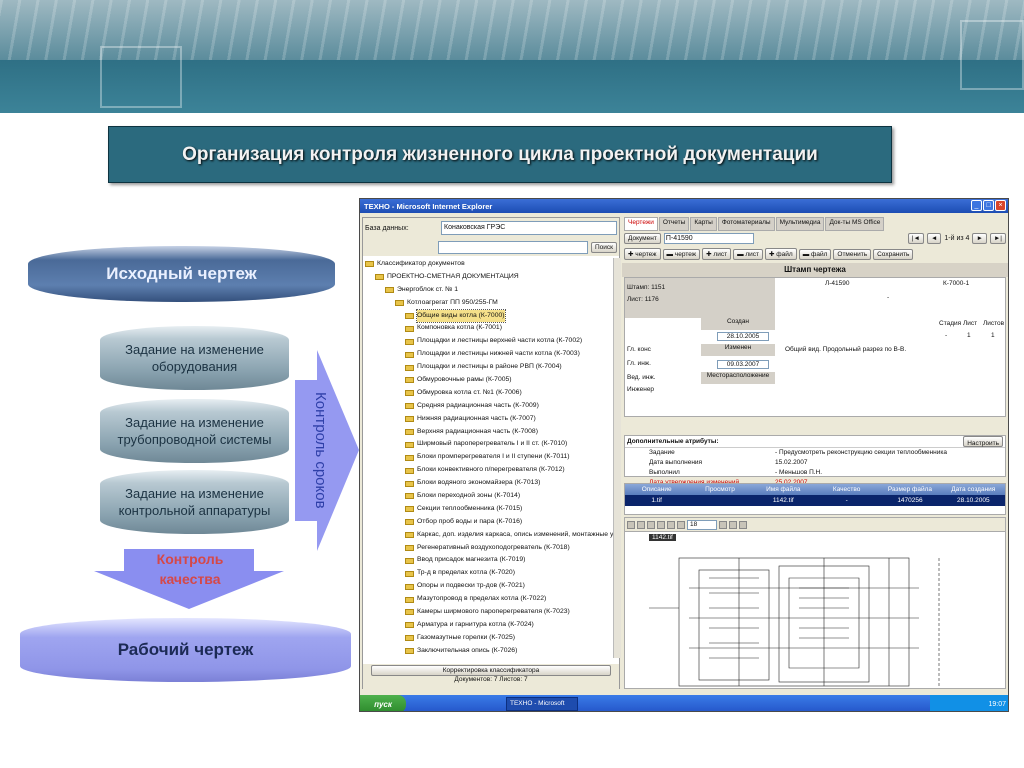  What do you see at coordinates (893, 254) in the screenshot?
I see `save-button: Сохранить` at bounding box center [893, 254].